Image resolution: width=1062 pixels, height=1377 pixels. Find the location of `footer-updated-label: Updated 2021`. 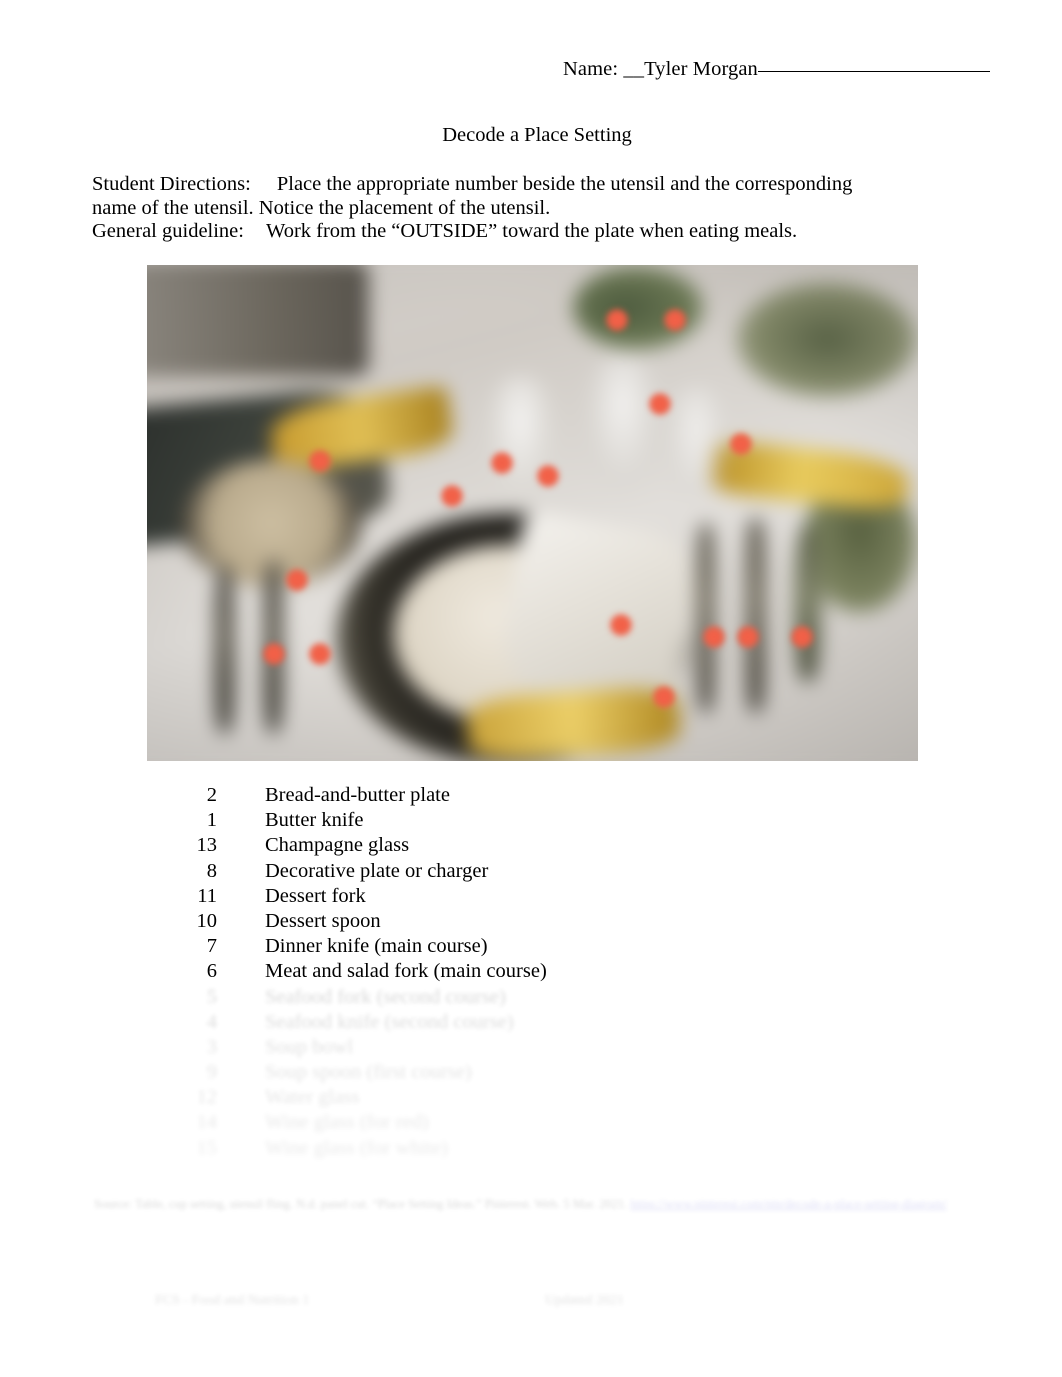

footer-updated-label: Updated 2021 is located at coordinates (584, 1300).